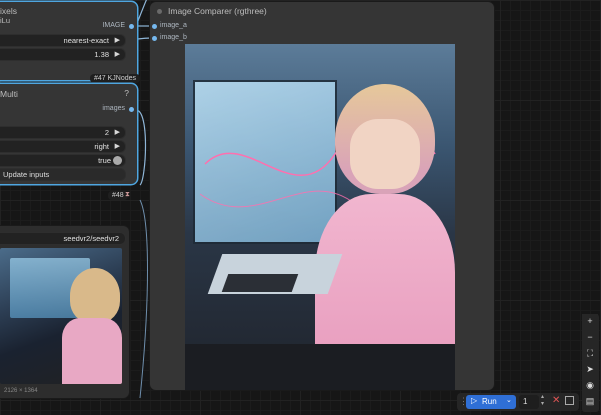  I want to click on fit-view-icon: ⛶, so click(590, 353).